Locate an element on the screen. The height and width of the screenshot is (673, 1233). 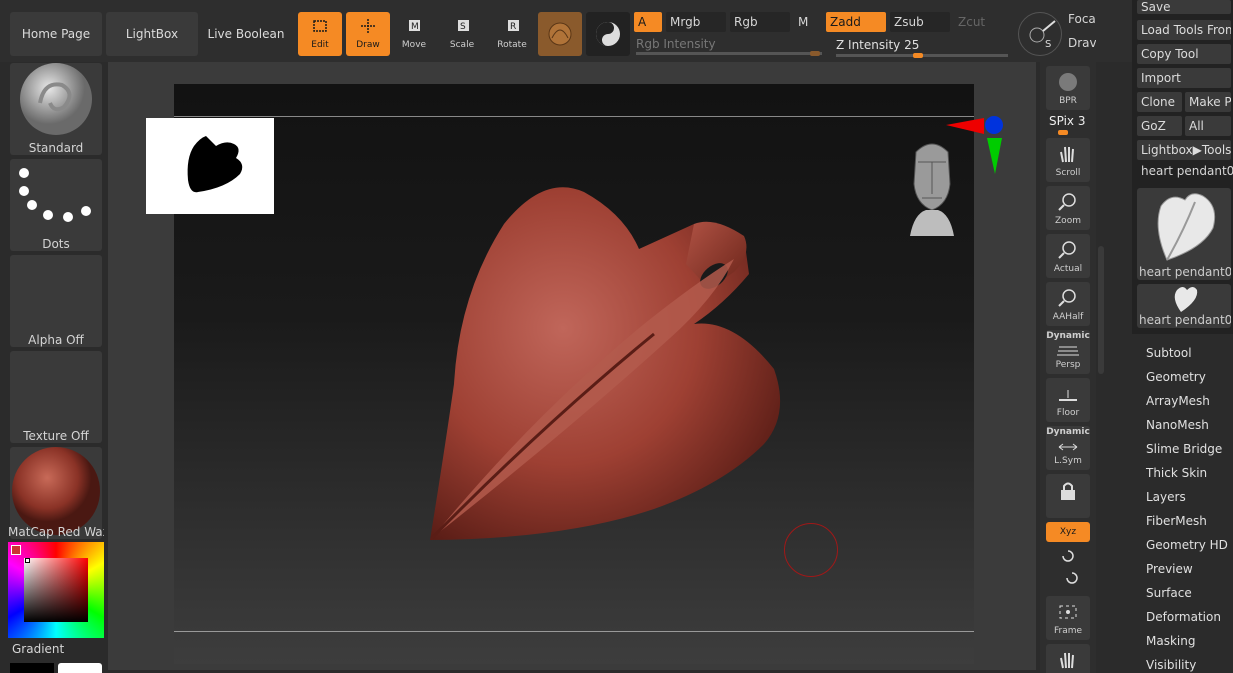
stroke-label: Dots is located at coordinates (56, 244).